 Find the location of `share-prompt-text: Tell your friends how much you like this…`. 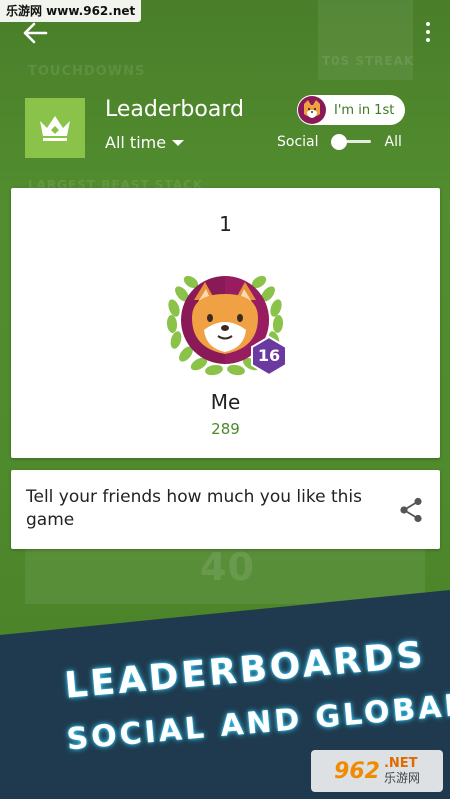

share-prompt-text: Tell your friends how much you like this… is located at coordinates (194, 508).